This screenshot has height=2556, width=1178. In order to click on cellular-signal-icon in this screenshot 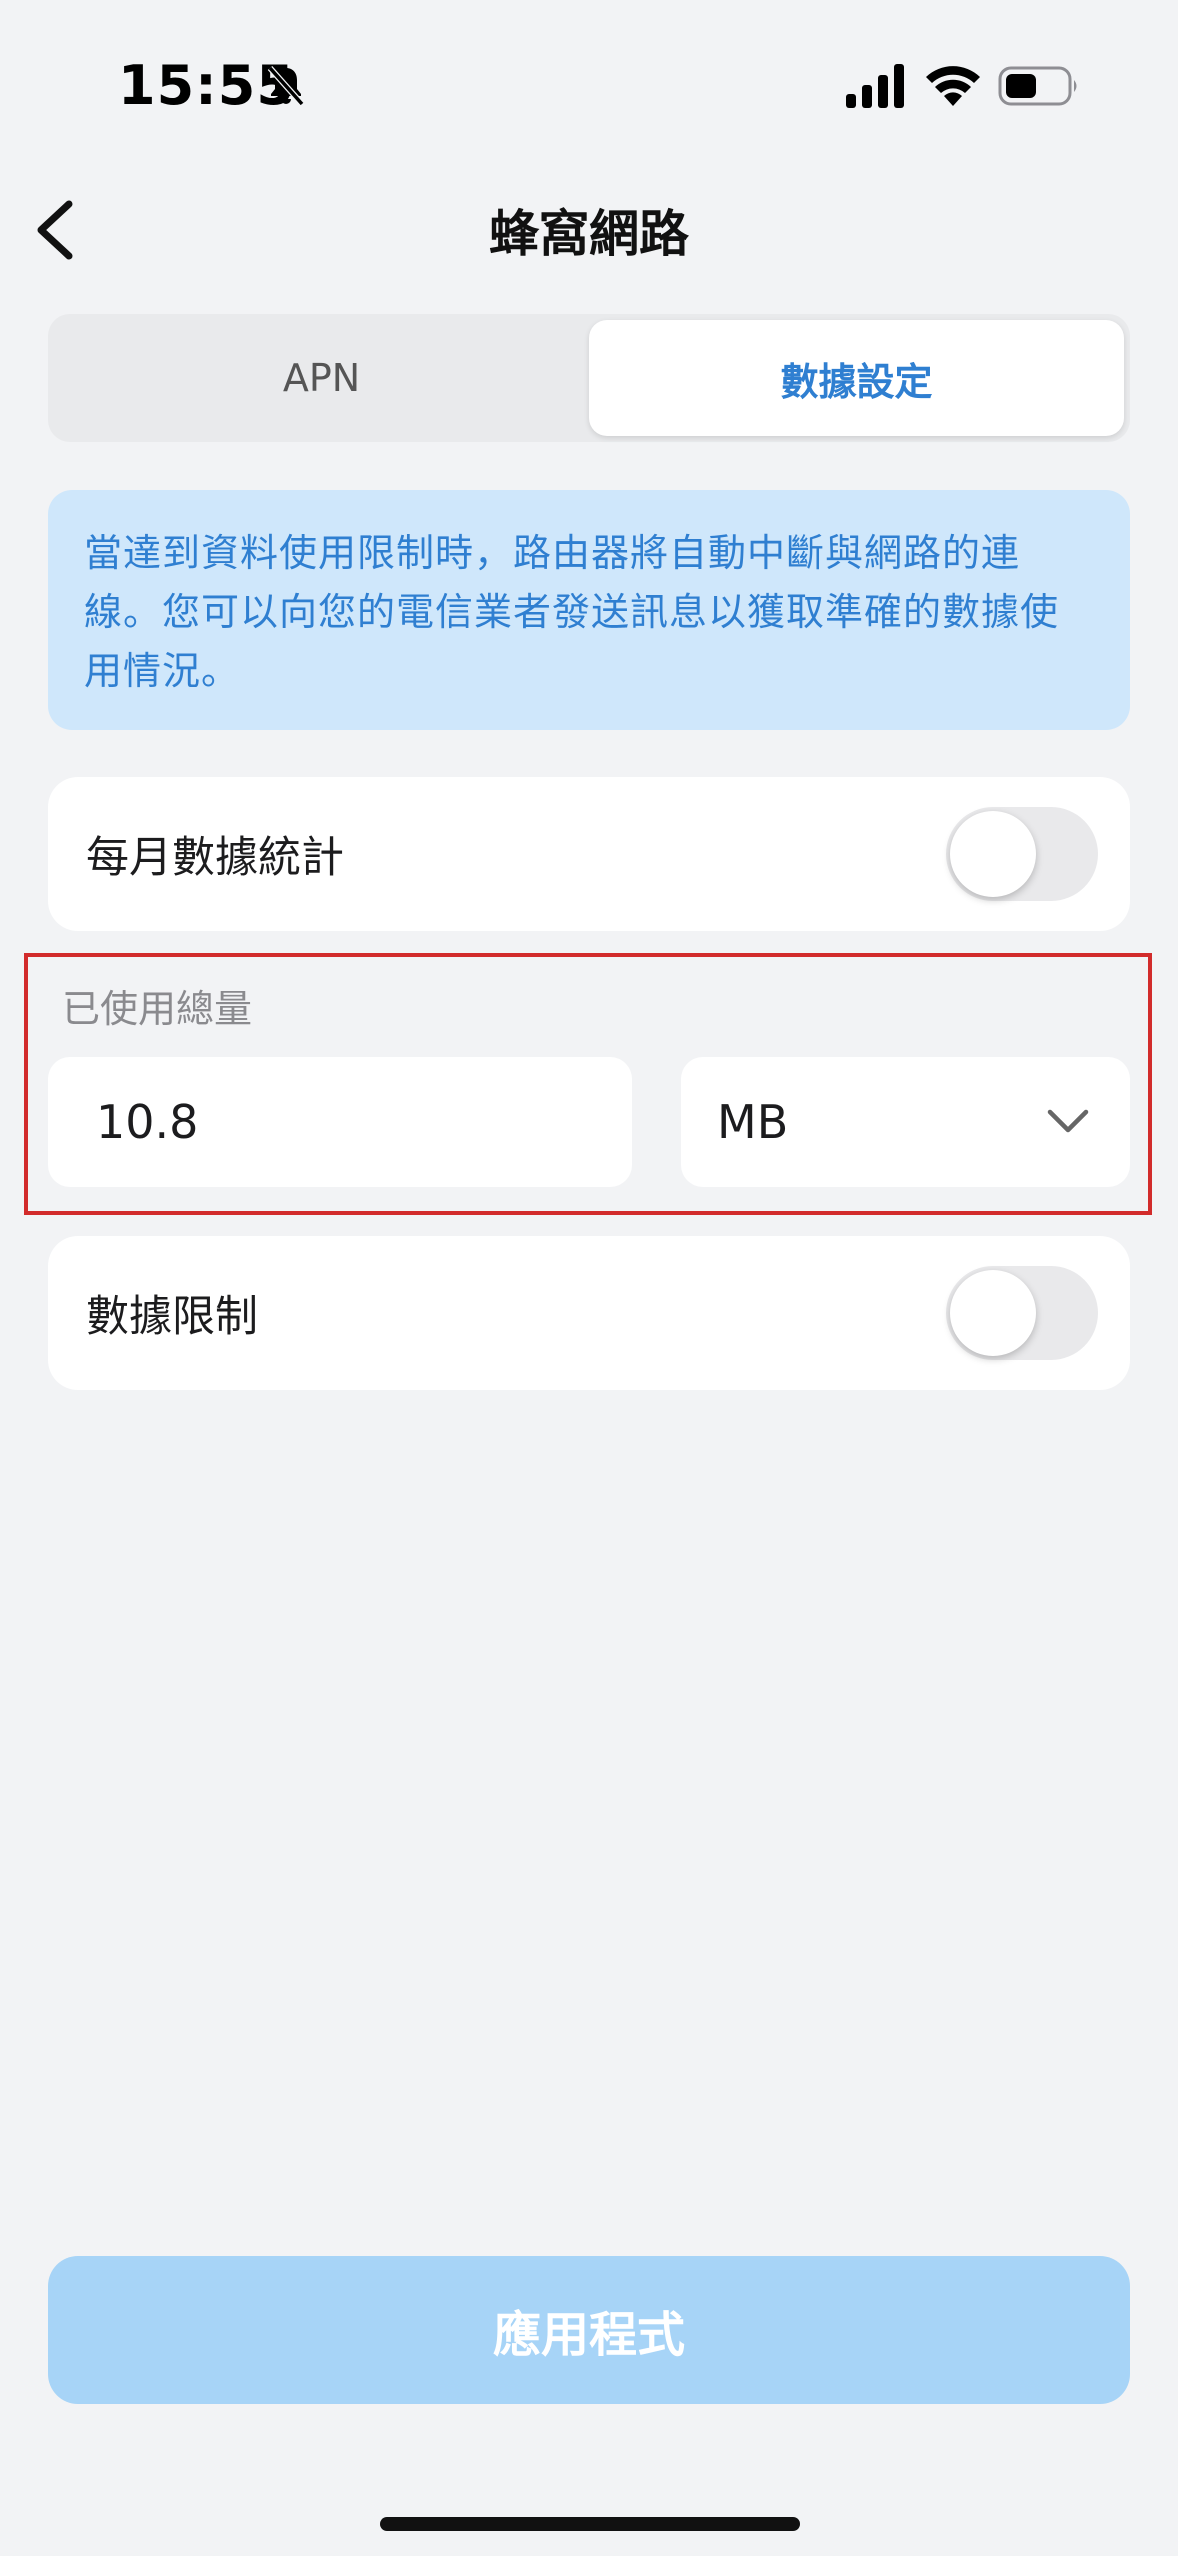, I will do `click(875, 86)`.